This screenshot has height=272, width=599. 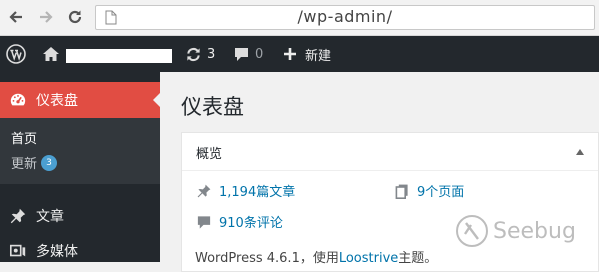 I want to click on url-text: /wp-admin/, so click(x=345, y=16).